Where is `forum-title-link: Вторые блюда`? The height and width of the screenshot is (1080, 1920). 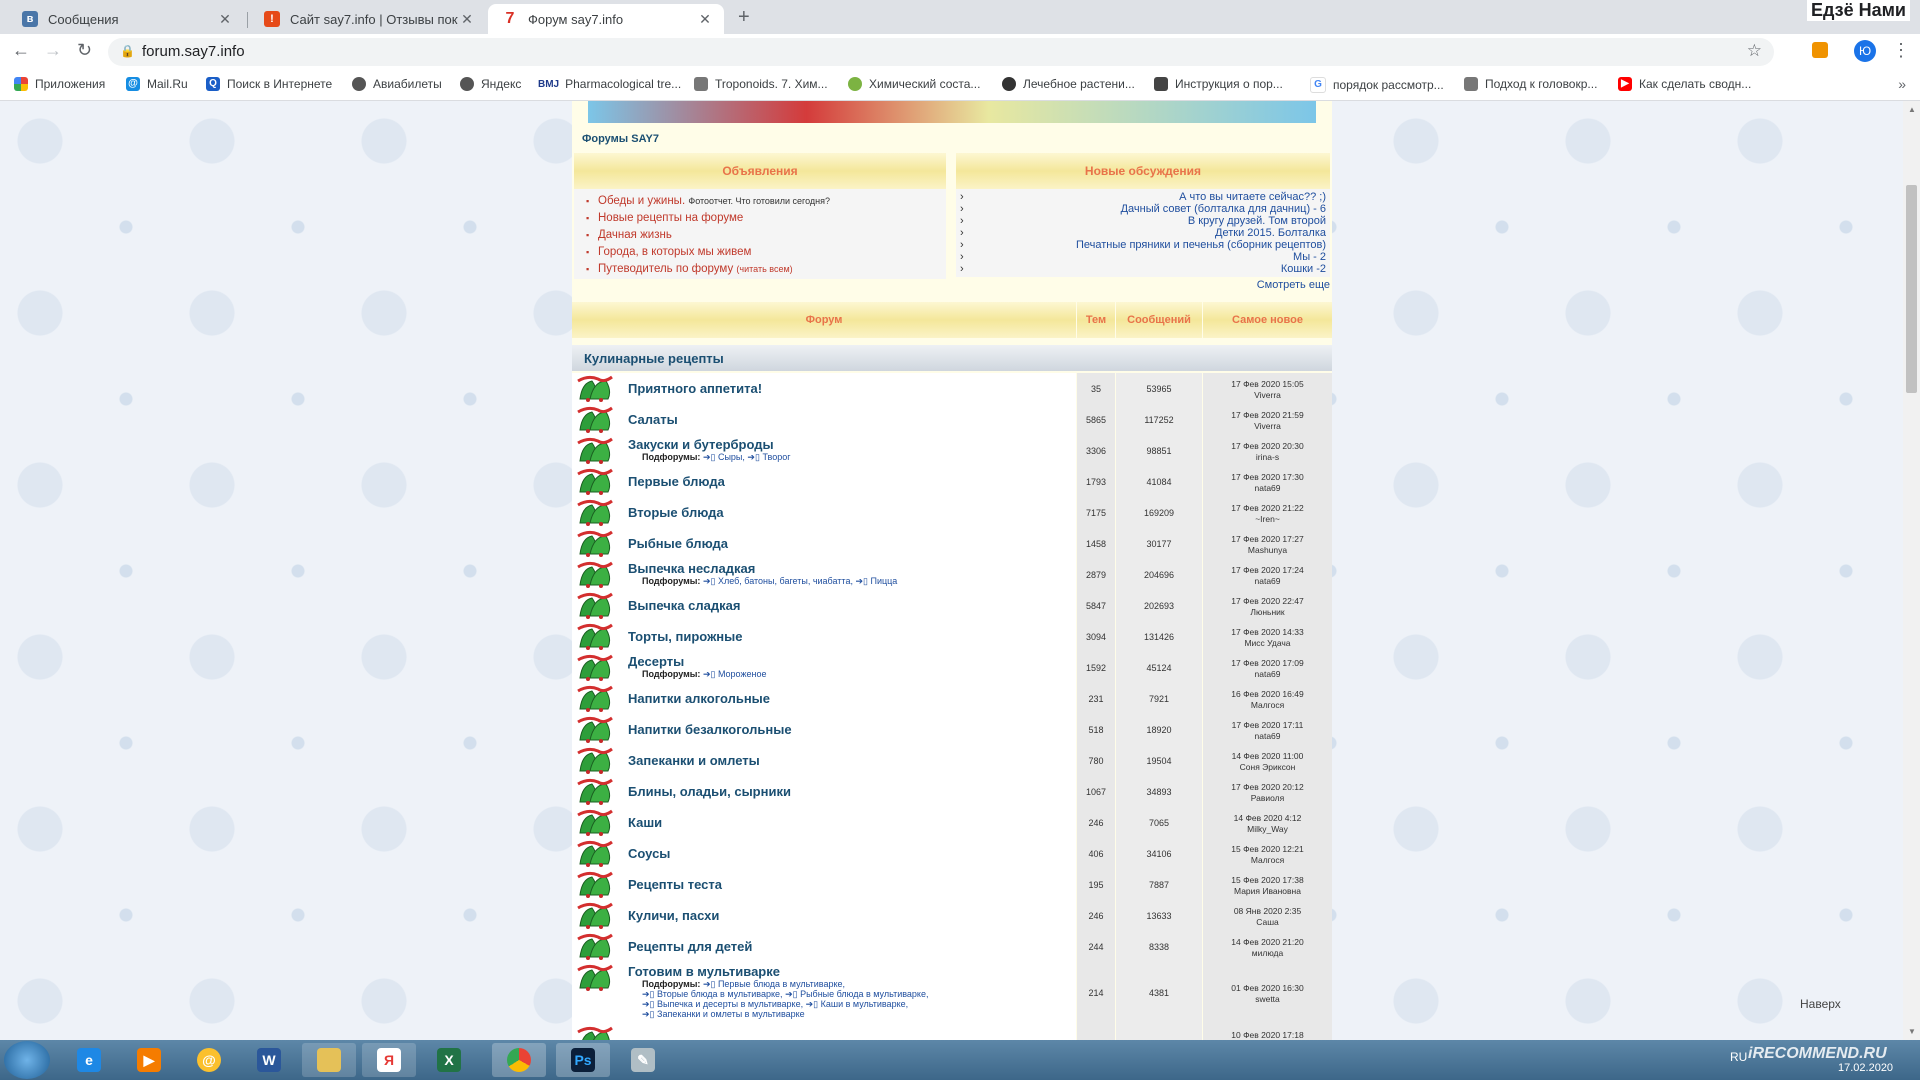 forum-title-link: Вторые блюда is located at coordinates (676, 512).